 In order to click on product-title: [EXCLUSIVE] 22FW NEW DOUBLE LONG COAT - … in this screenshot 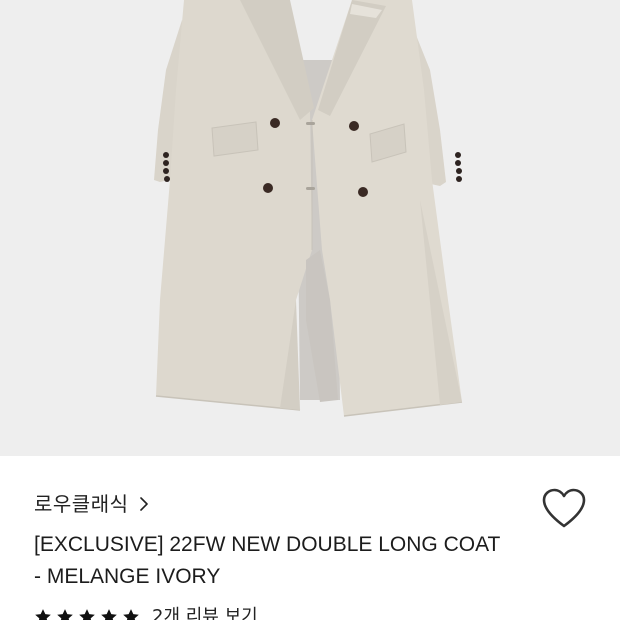, I will do `click(294, 561)`.